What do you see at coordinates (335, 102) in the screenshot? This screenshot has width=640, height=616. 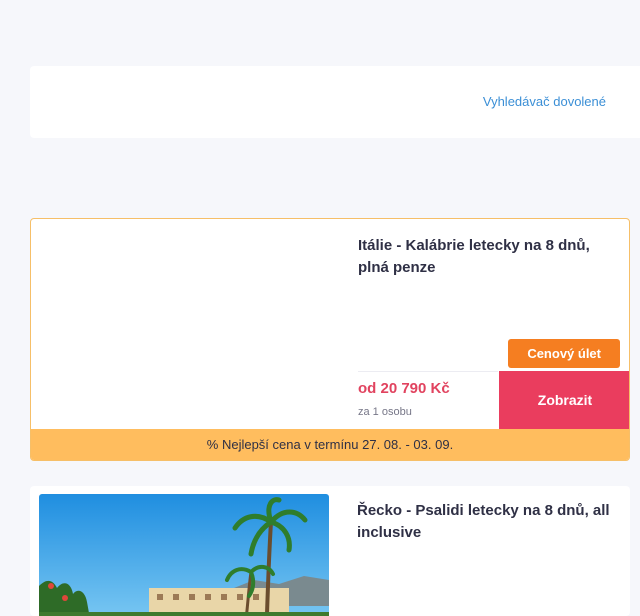 I see `search-bar: Vyhledávač dovolené` at bounding box center [335, 102].